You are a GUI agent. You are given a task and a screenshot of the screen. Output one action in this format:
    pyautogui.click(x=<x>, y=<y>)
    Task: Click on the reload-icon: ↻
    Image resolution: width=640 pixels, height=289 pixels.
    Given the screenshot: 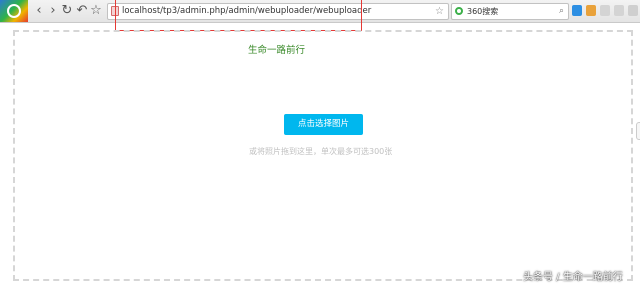 What is the action you would take?
    pyautogui.click(x=67, y=11)
    